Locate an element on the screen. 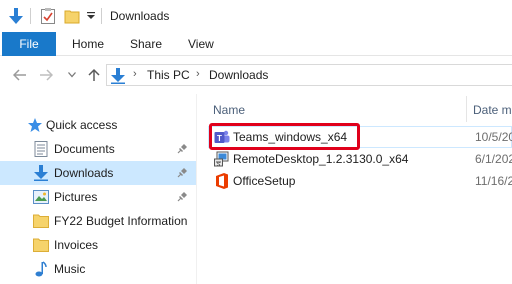 Image resolution: width=512 pixels, height=284 pixels. new-folder-icon is located at coordinates (72, 16).